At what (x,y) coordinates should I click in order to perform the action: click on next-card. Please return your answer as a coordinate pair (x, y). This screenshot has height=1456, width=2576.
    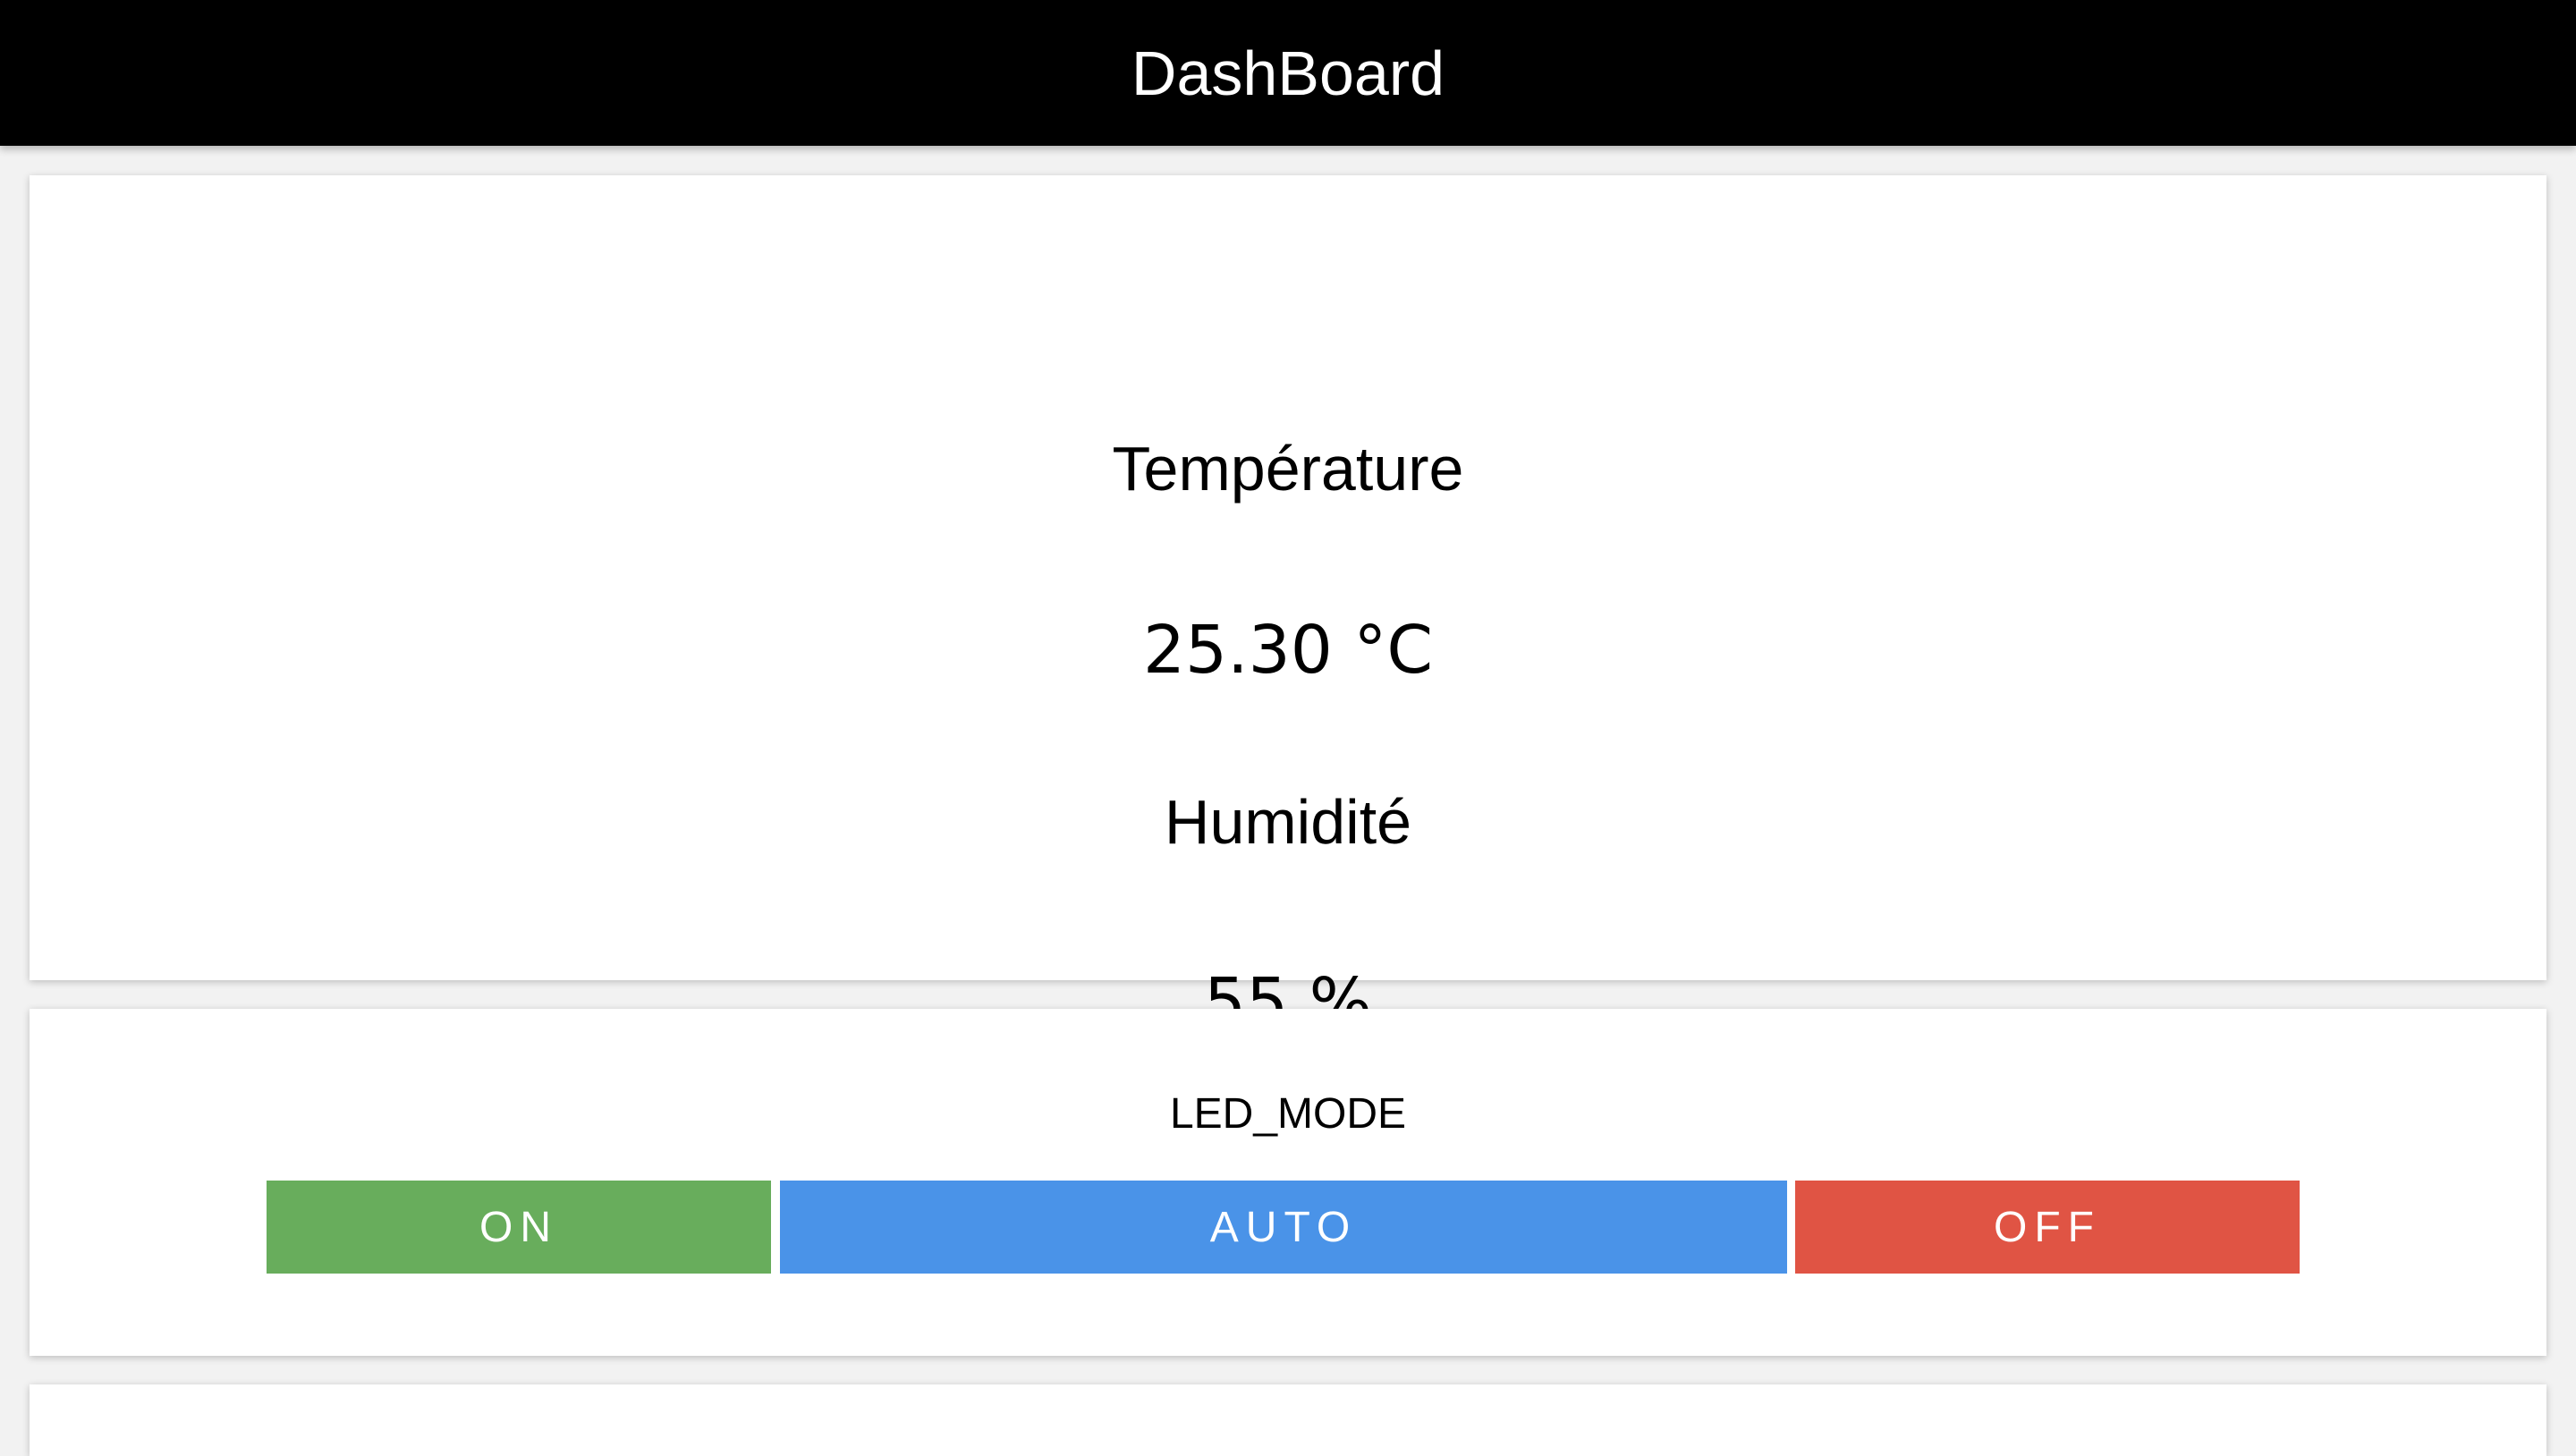
    Looking at the image, I should click on (1288, 1420).